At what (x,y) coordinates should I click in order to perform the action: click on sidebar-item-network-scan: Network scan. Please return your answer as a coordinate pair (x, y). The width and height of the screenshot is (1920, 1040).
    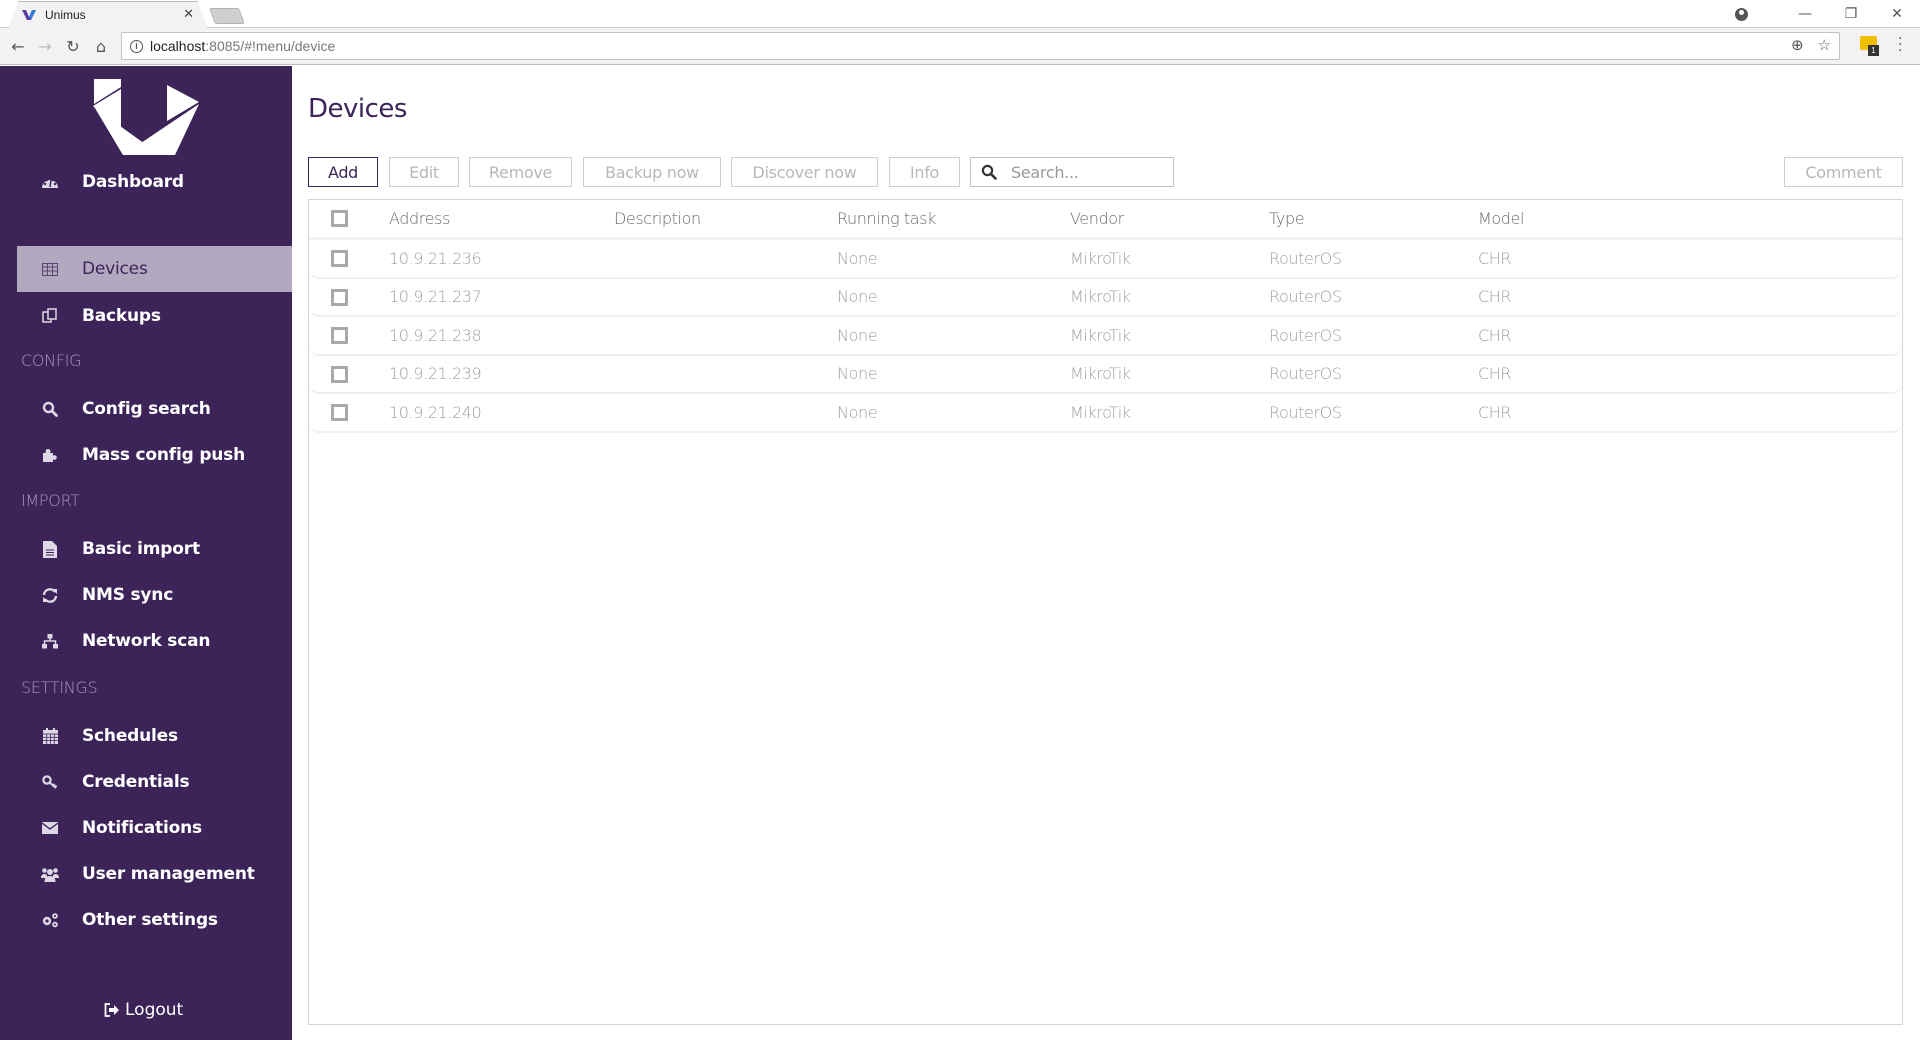
    Looking at the image, I should click on (154, 641).